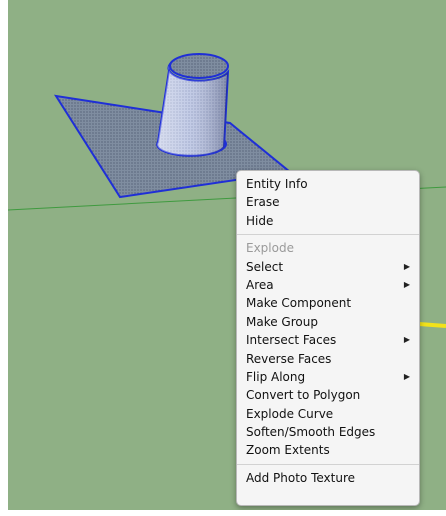 The image size is (446, 516). I want to click on menu-item-label: Explode, so click(270, 248).